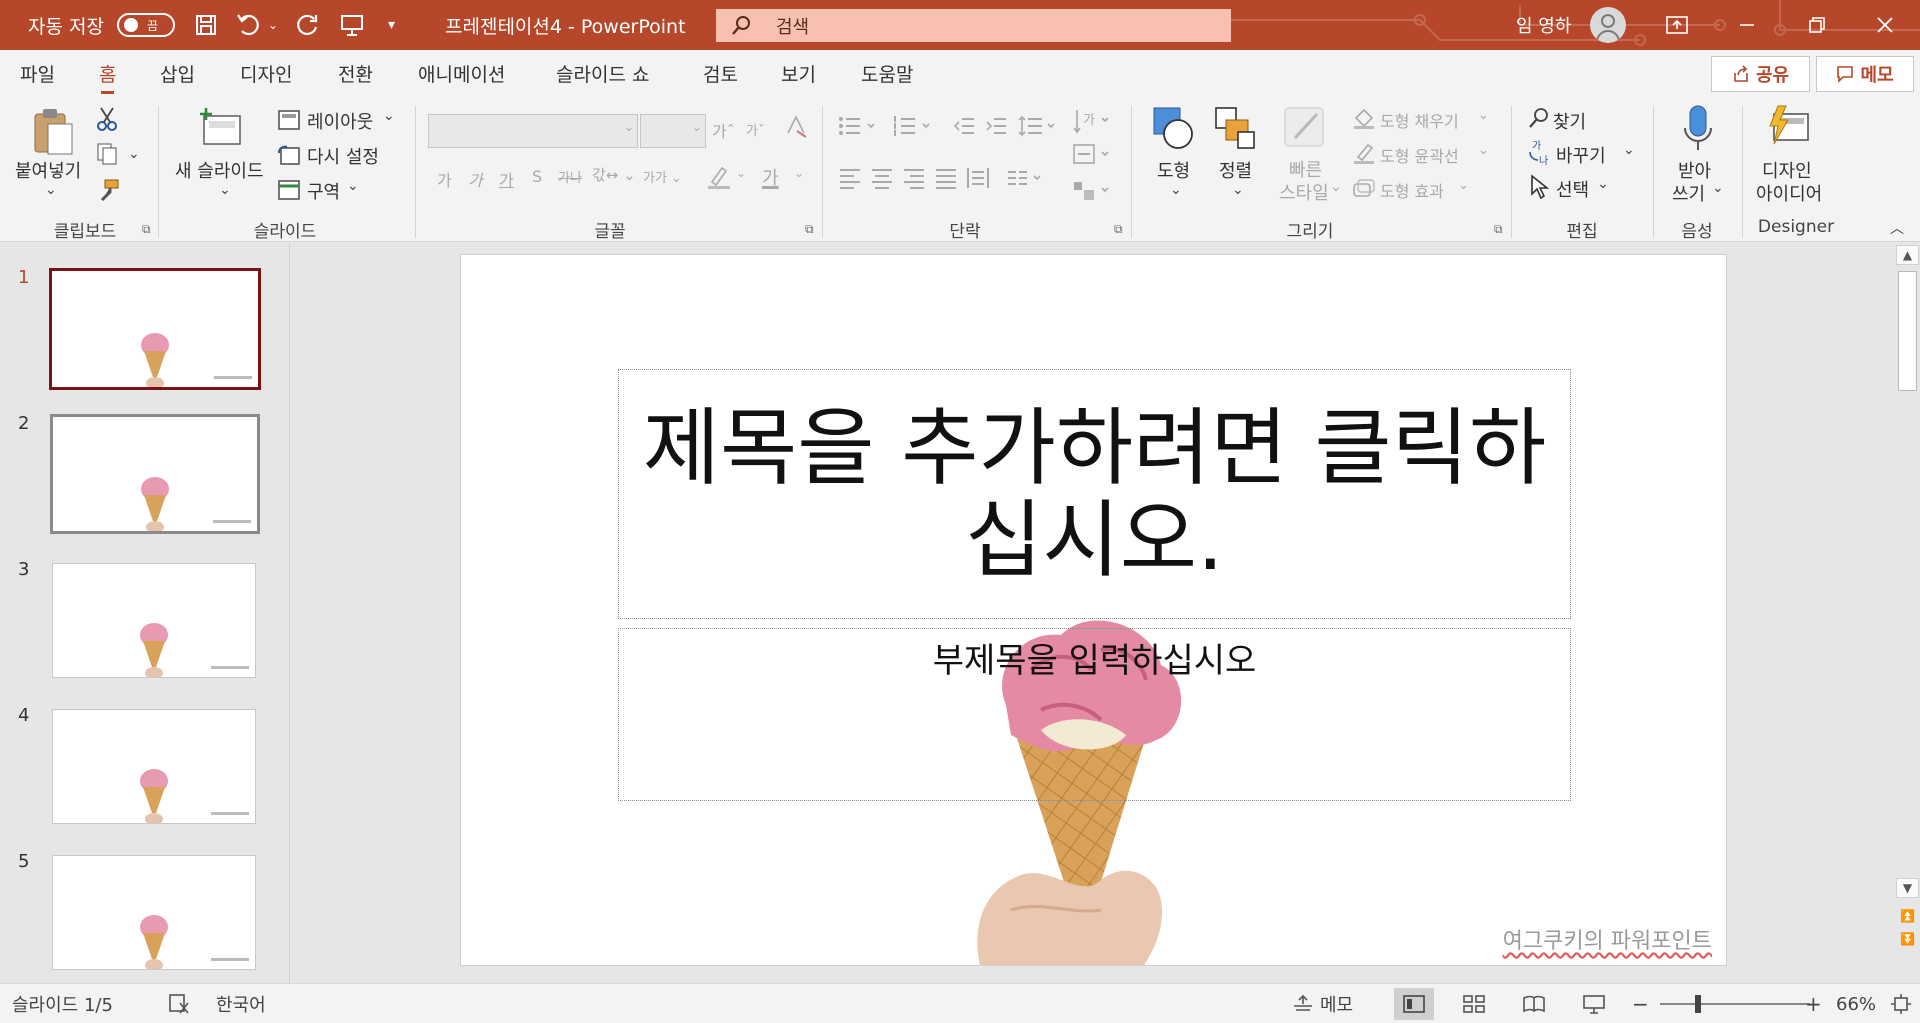 Image resolution: width=1920 pixels, height=1023 pixels. What do you see at coordinates (1322, 1003) in the screenshot?
I see `notes-button: 메모` at bounding box center [1322, 1003].